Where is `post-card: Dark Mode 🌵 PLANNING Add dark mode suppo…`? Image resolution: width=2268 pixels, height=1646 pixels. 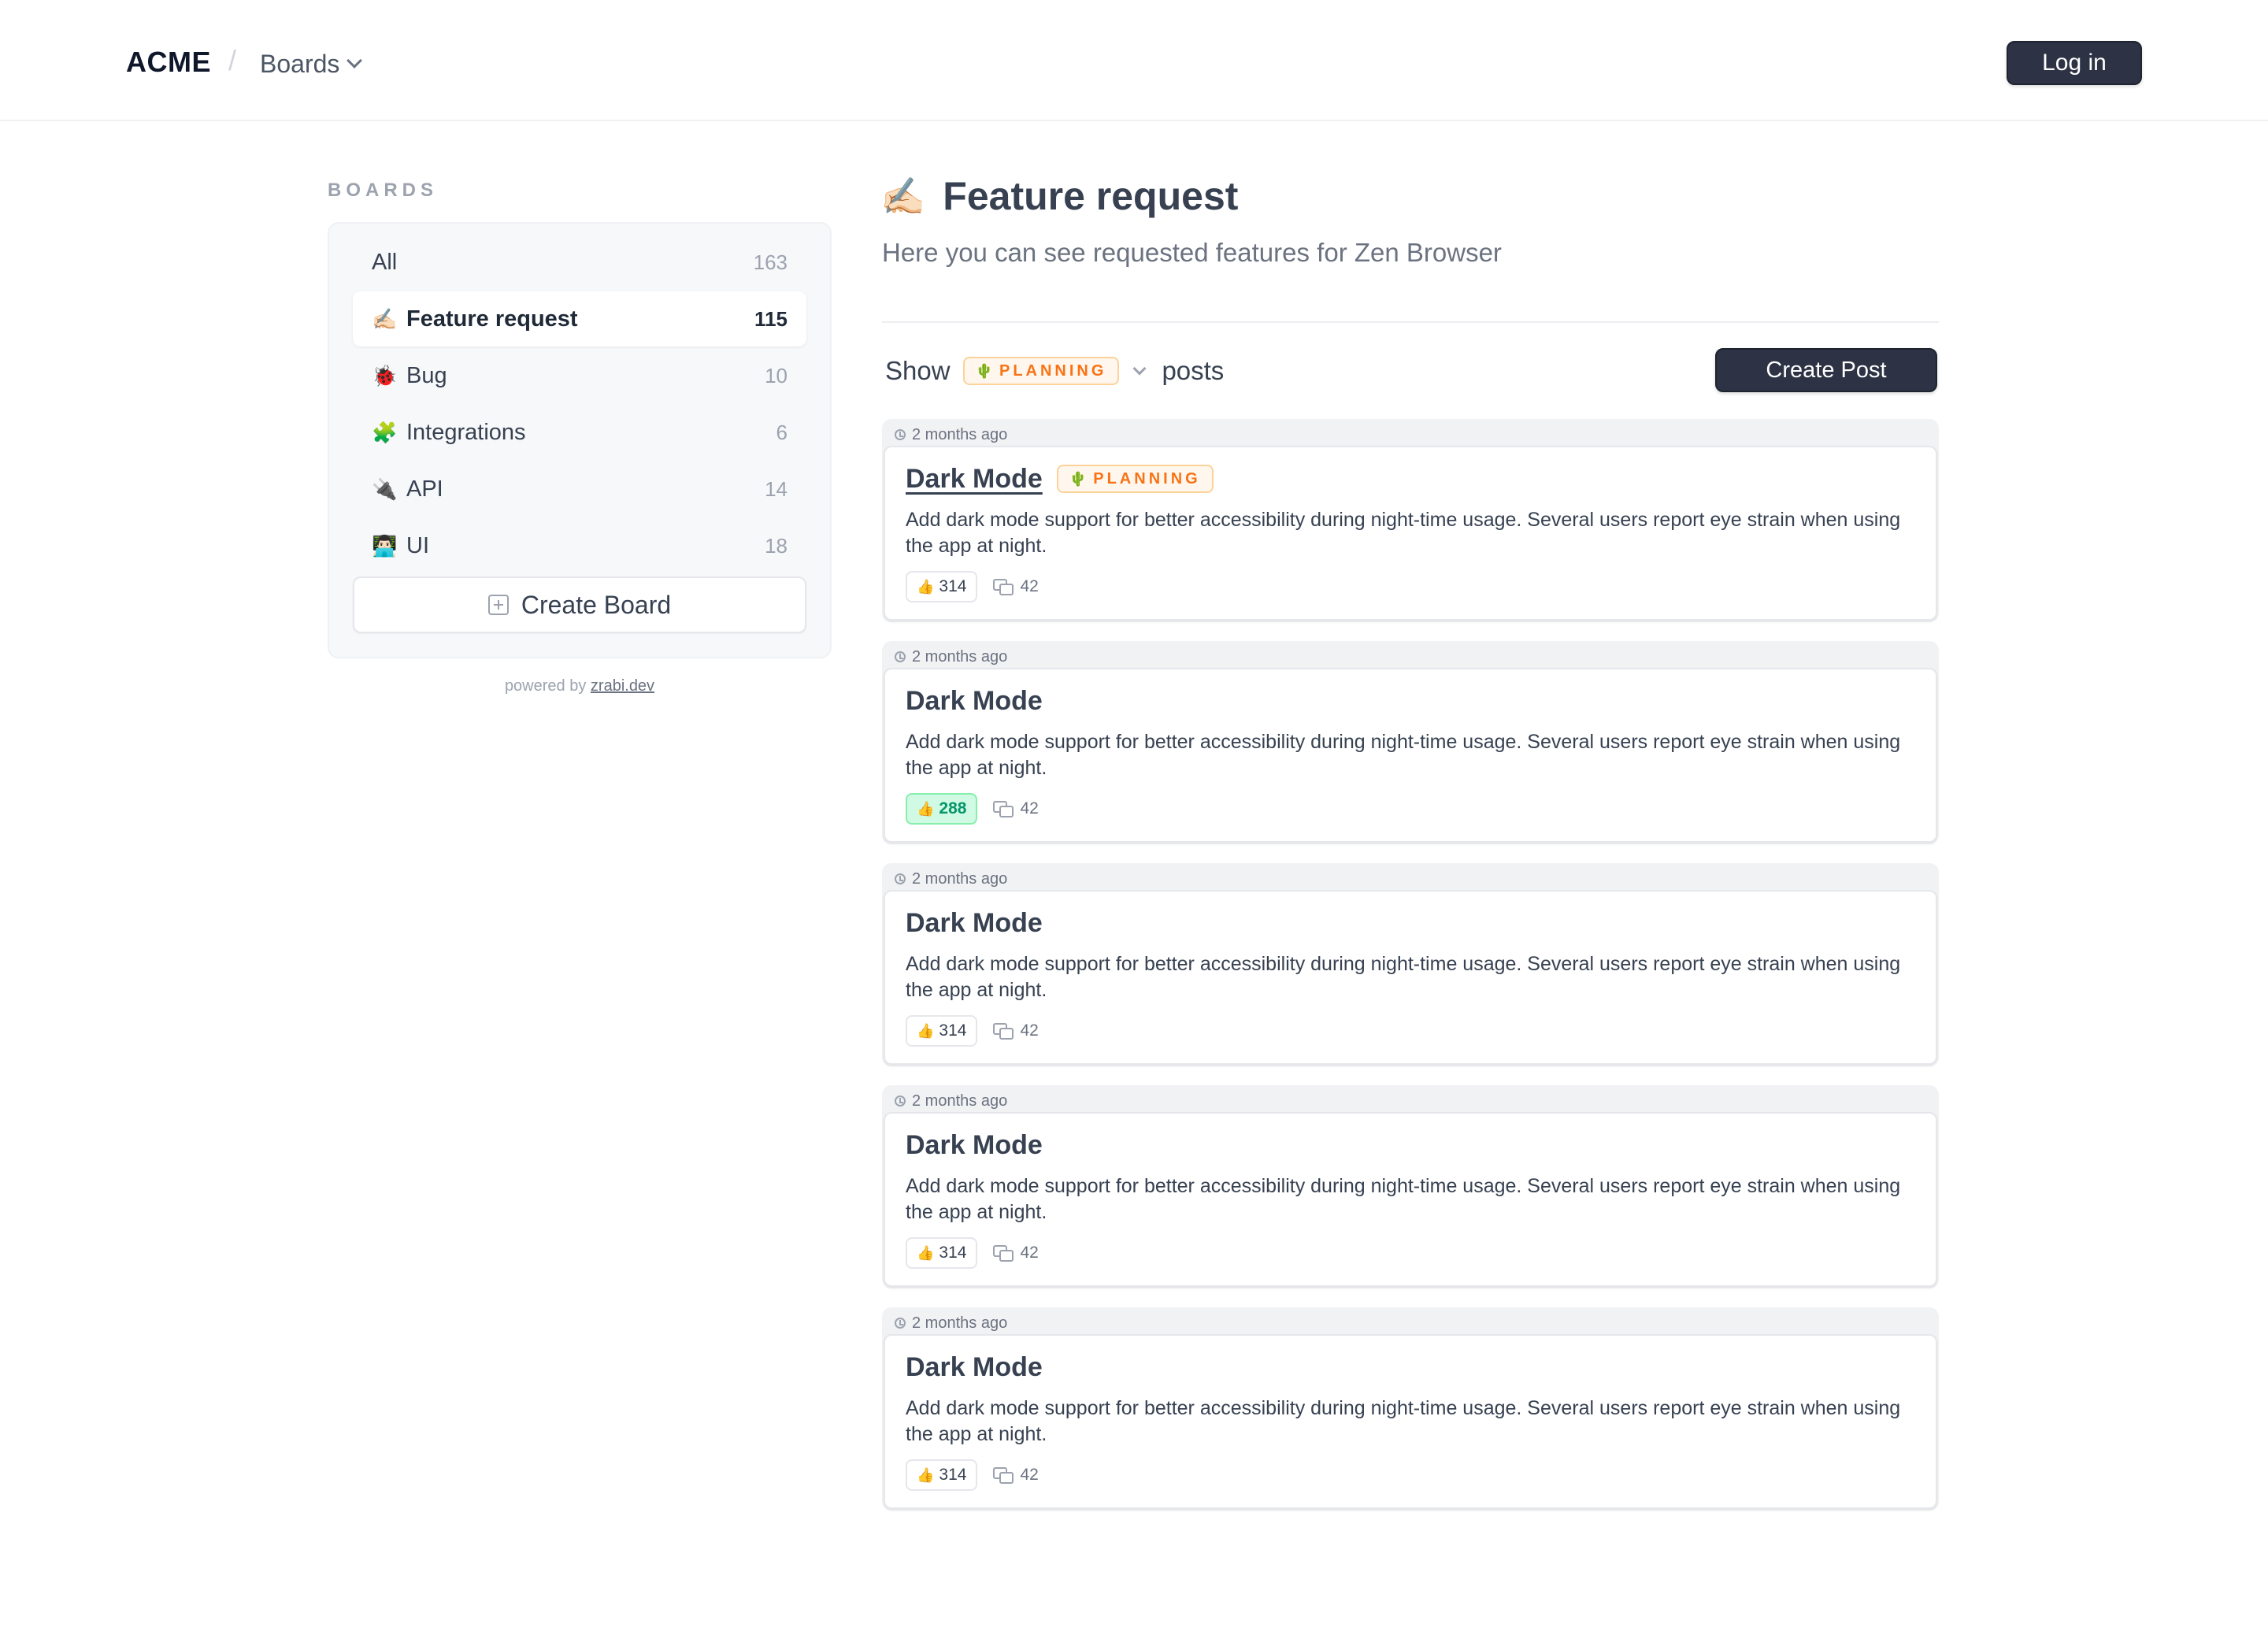
post-card: Dark Mode 🌵 PLANNING Add dark mode suppo… is located at coordinates (1410, 533).